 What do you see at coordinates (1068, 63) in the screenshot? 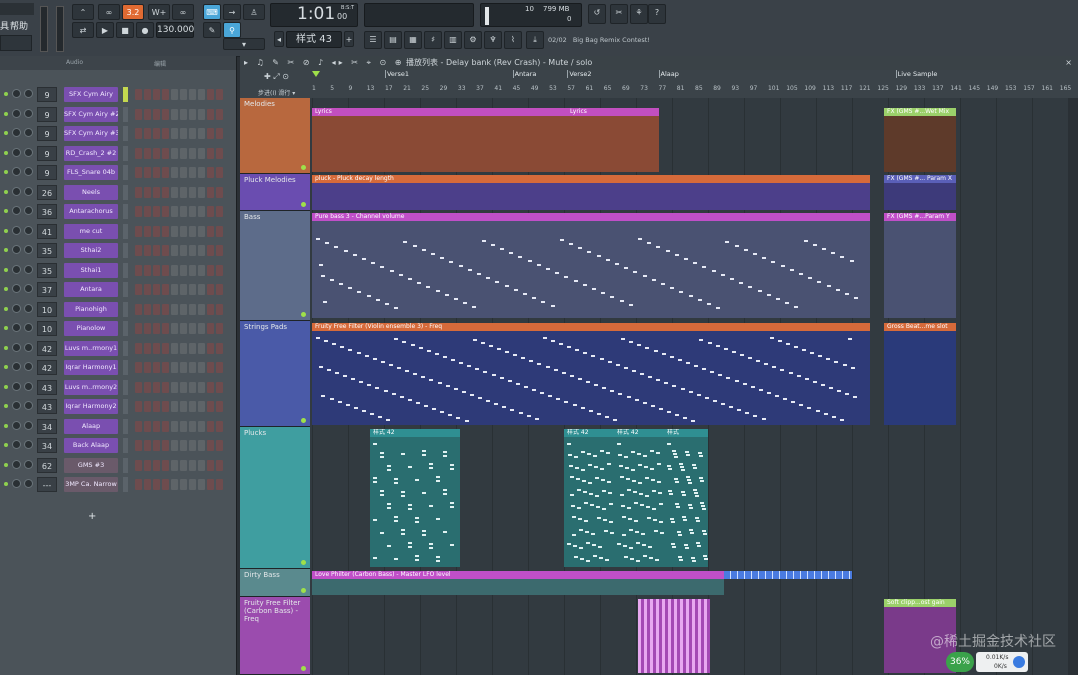
I see `playlist-close-icon: ×` at bounding box center [1068, 63].